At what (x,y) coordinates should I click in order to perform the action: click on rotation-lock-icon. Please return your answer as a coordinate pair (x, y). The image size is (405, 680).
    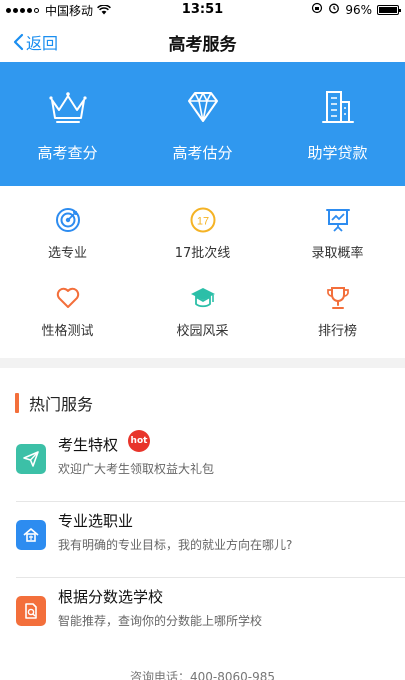
    Looking at the image, I should click on (317, 9).